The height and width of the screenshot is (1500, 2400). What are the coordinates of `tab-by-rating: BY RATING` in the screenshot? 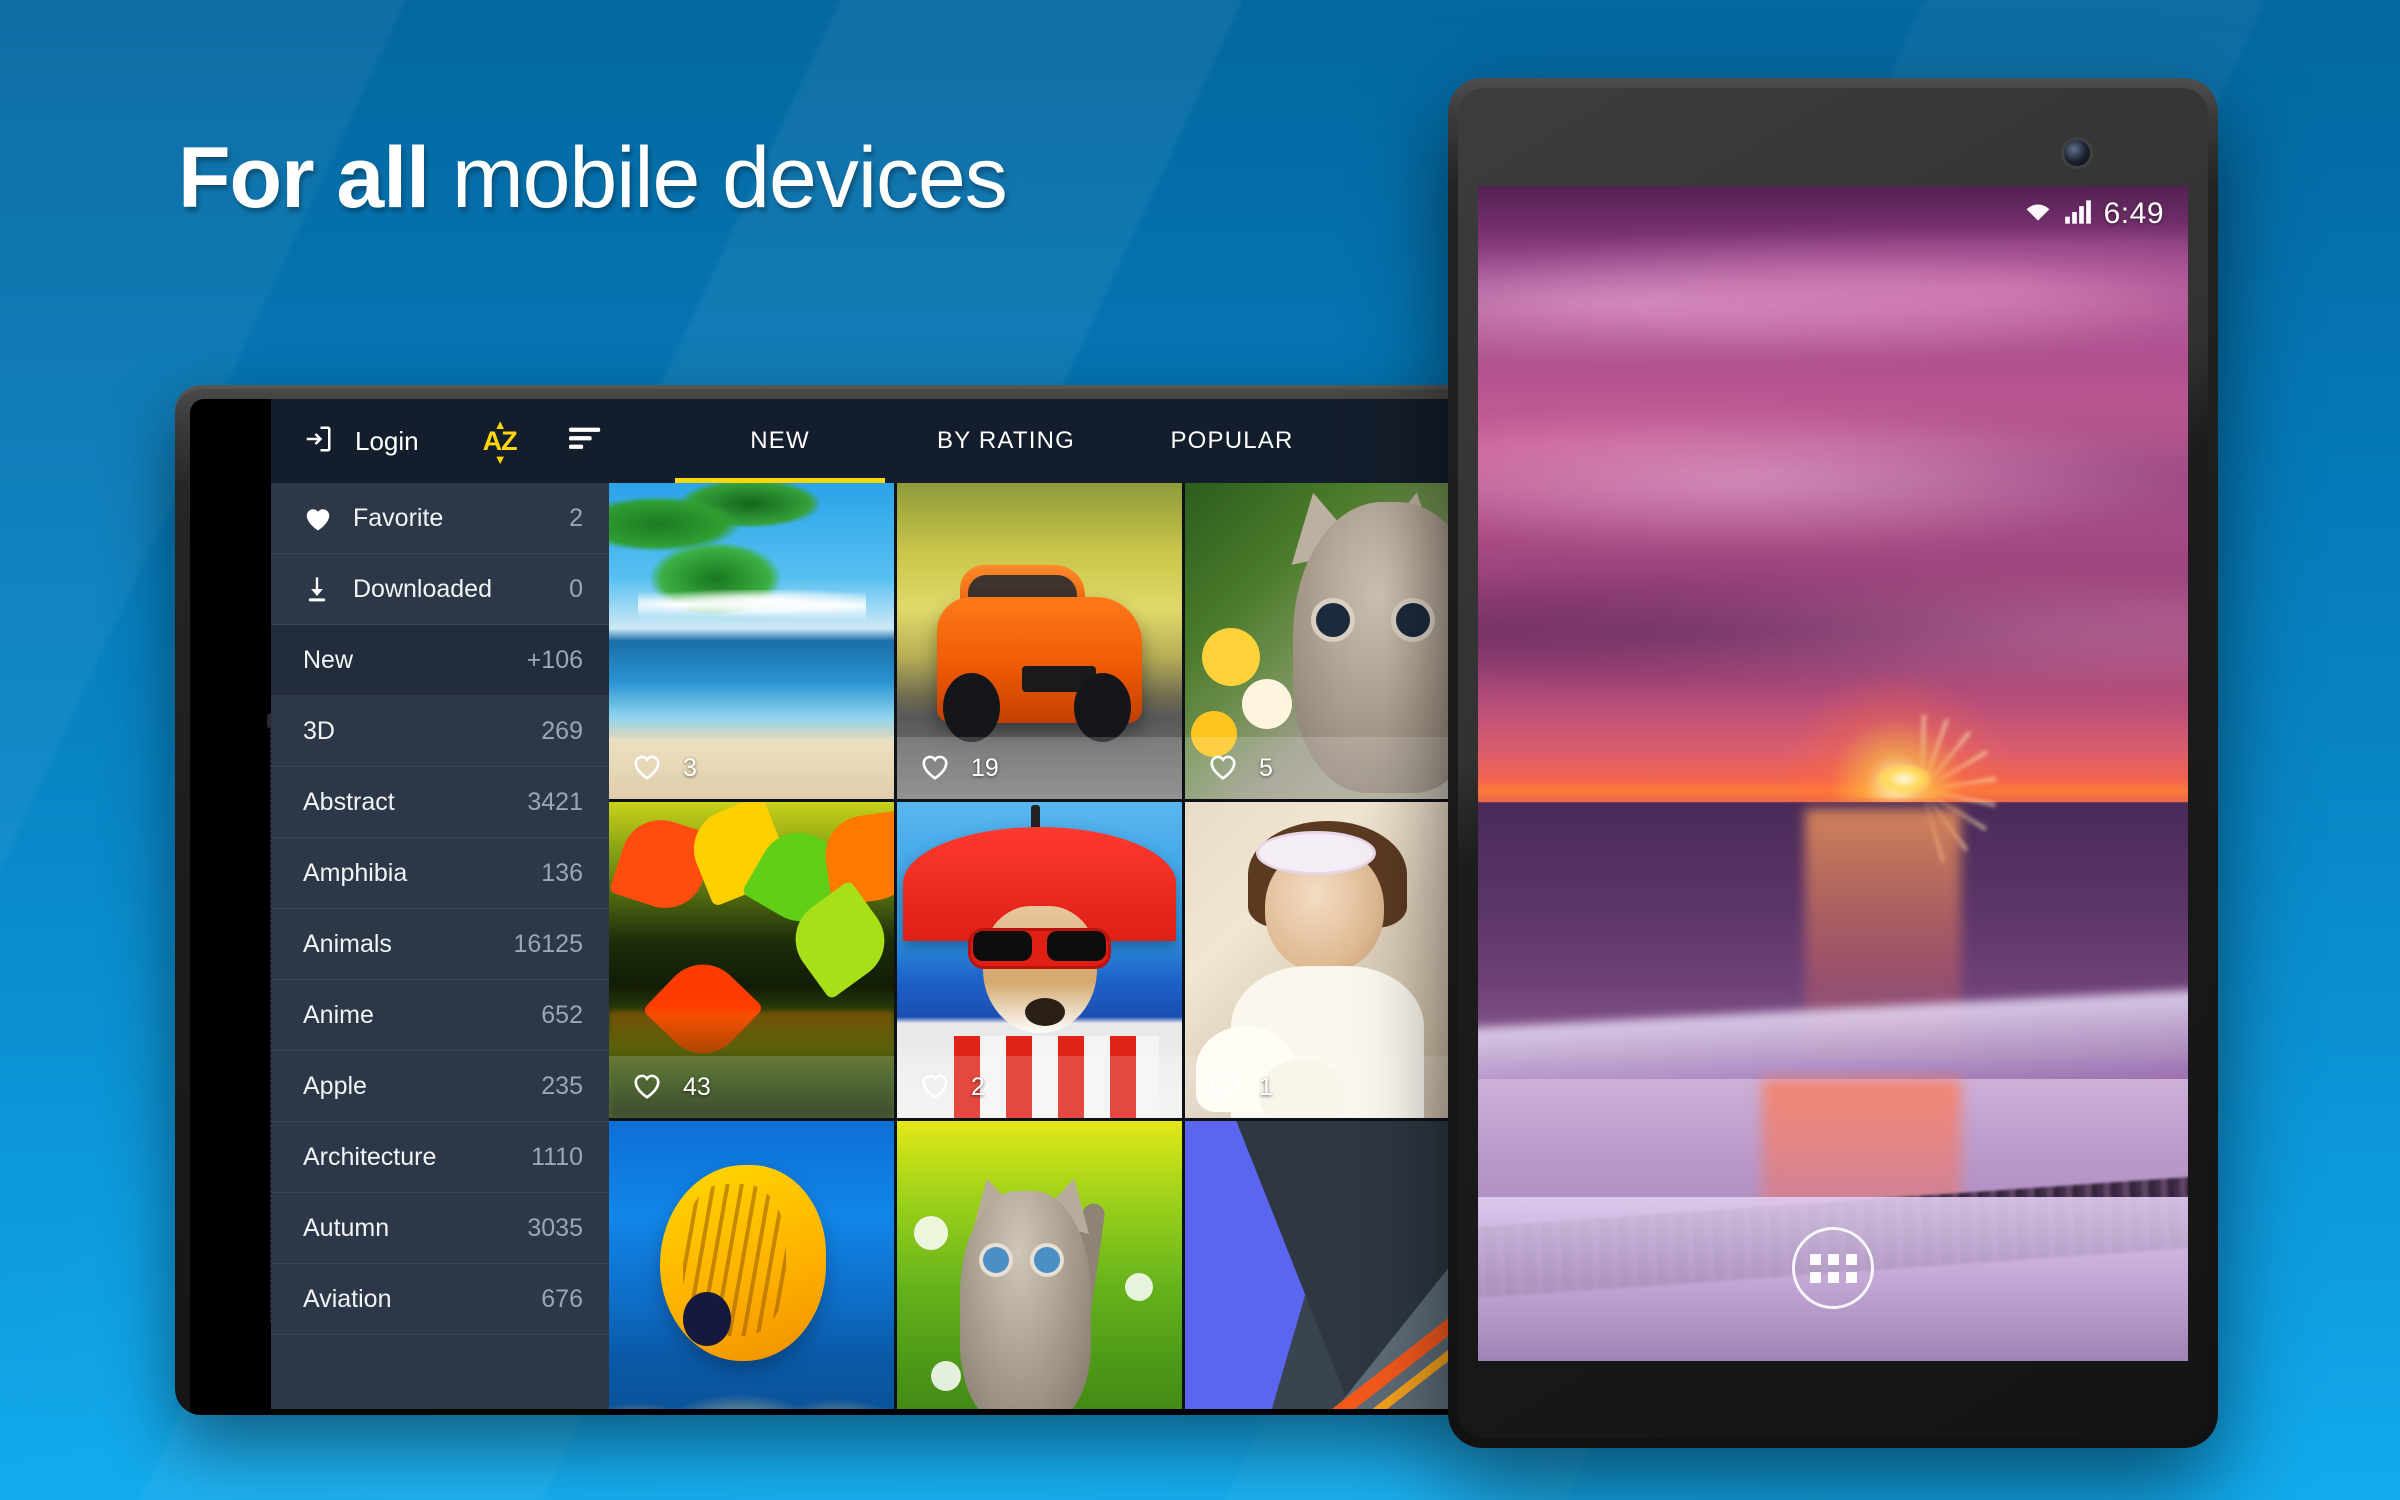 It's located at (1006, 441).